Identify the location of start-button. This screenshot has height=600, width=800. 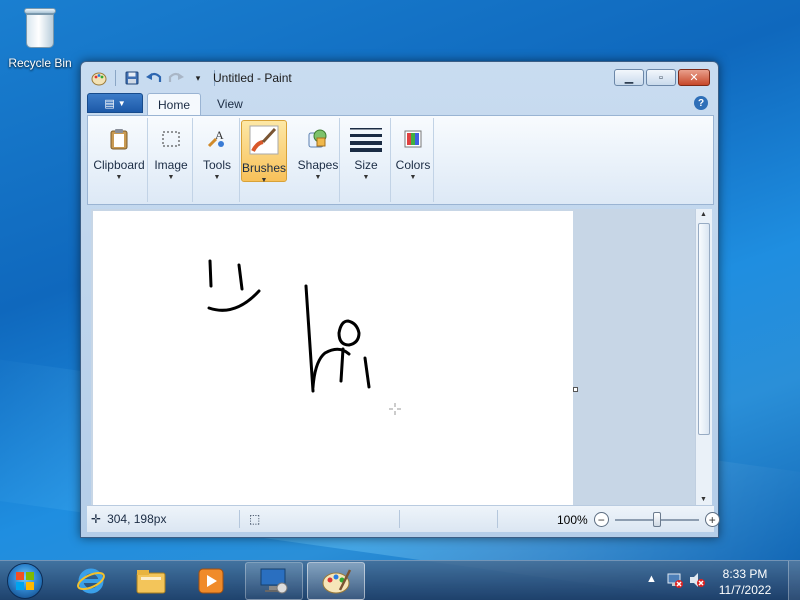
(25, 581).